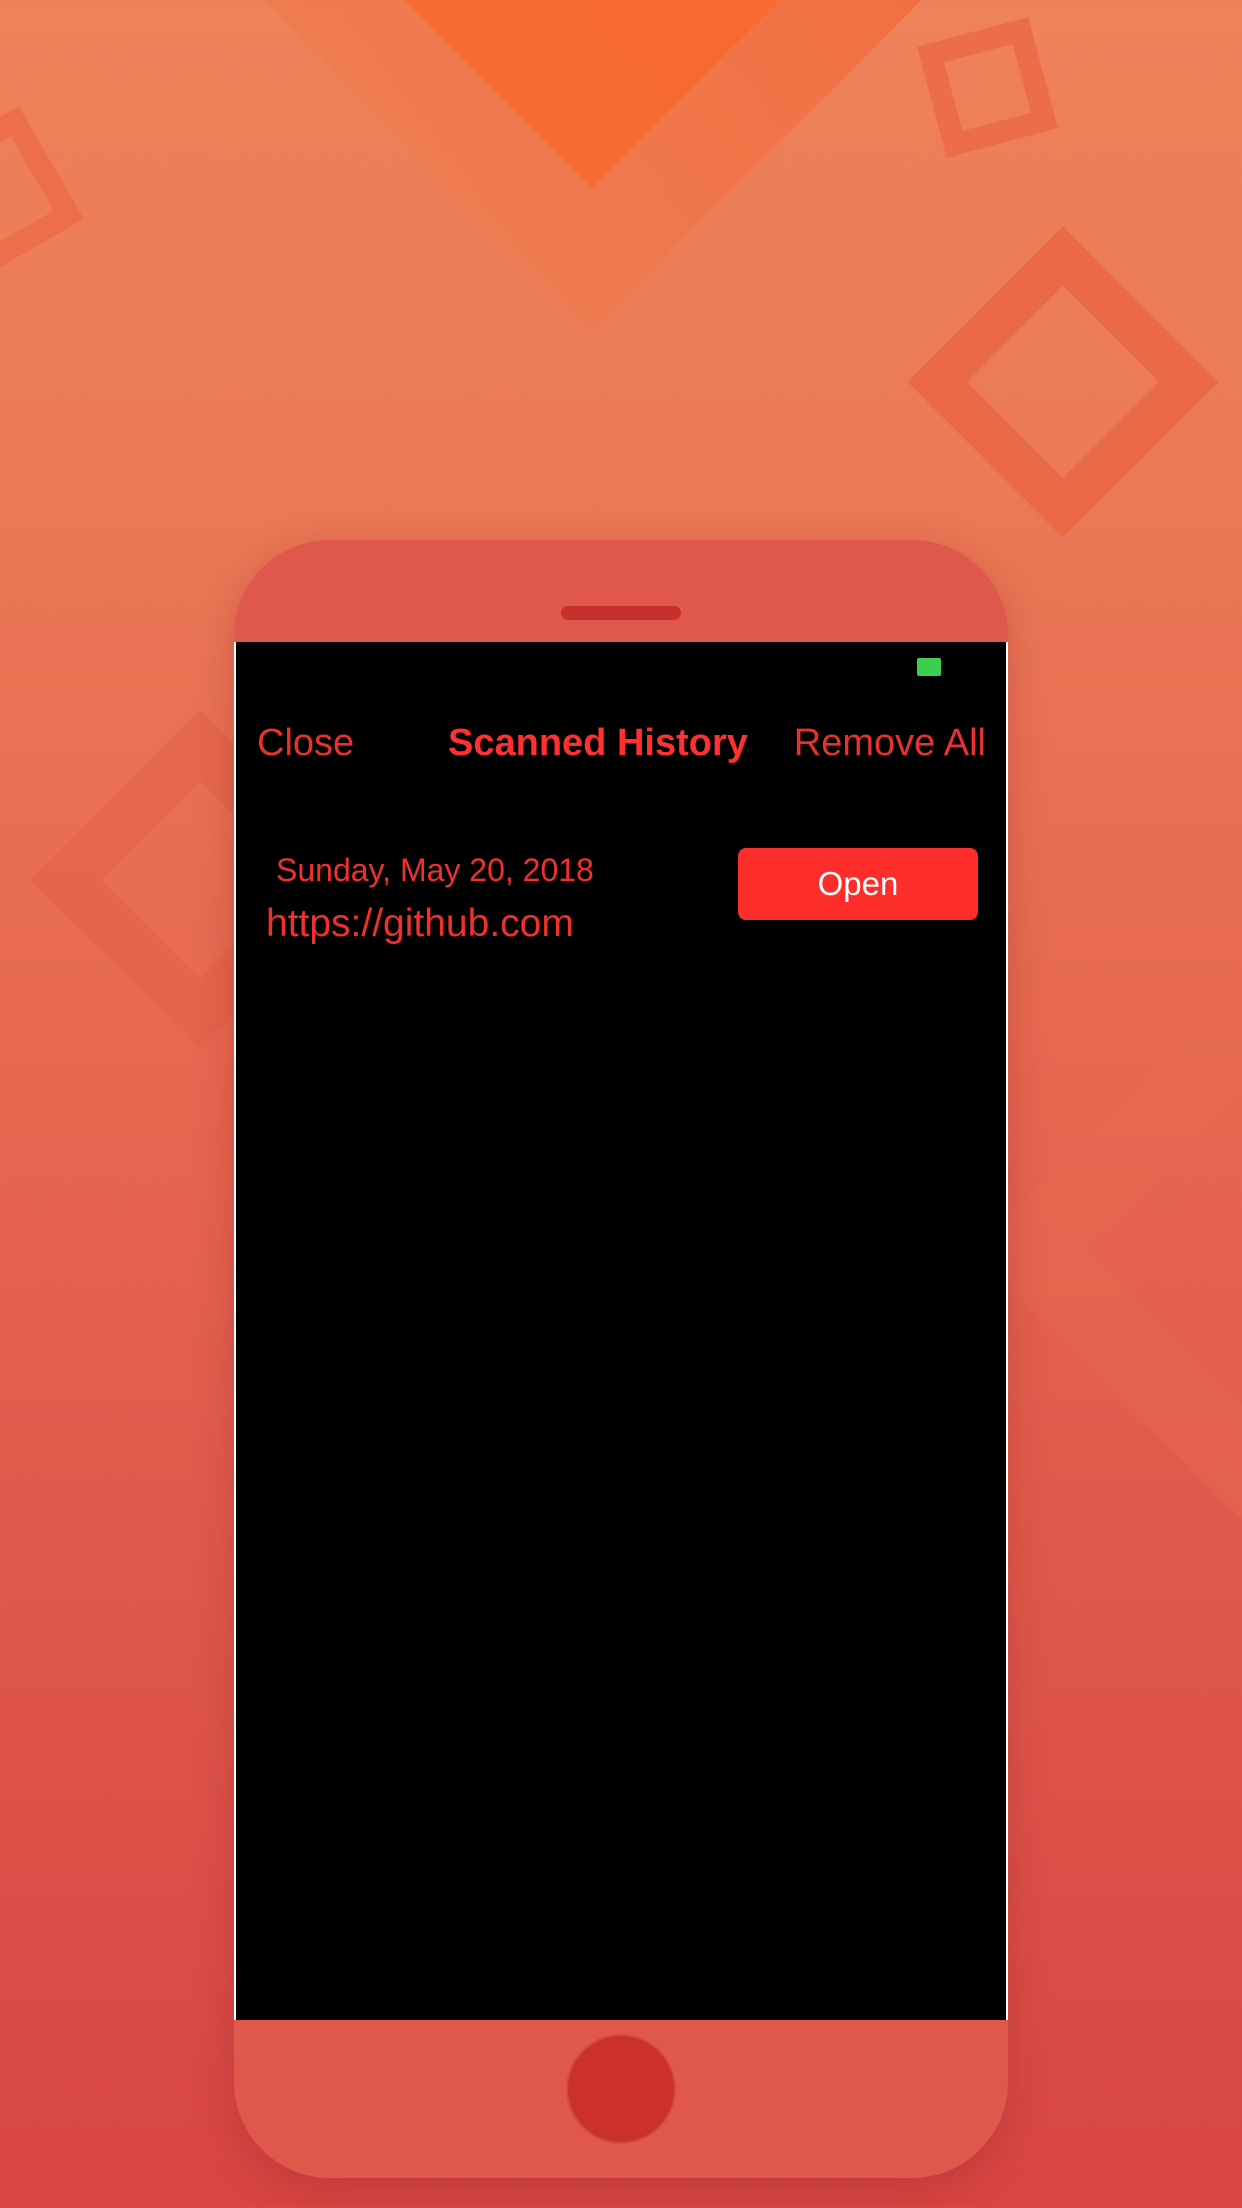  Describe the element at coordinates (621, 613) in the screenshot. I see `speaker-icon` at that location.